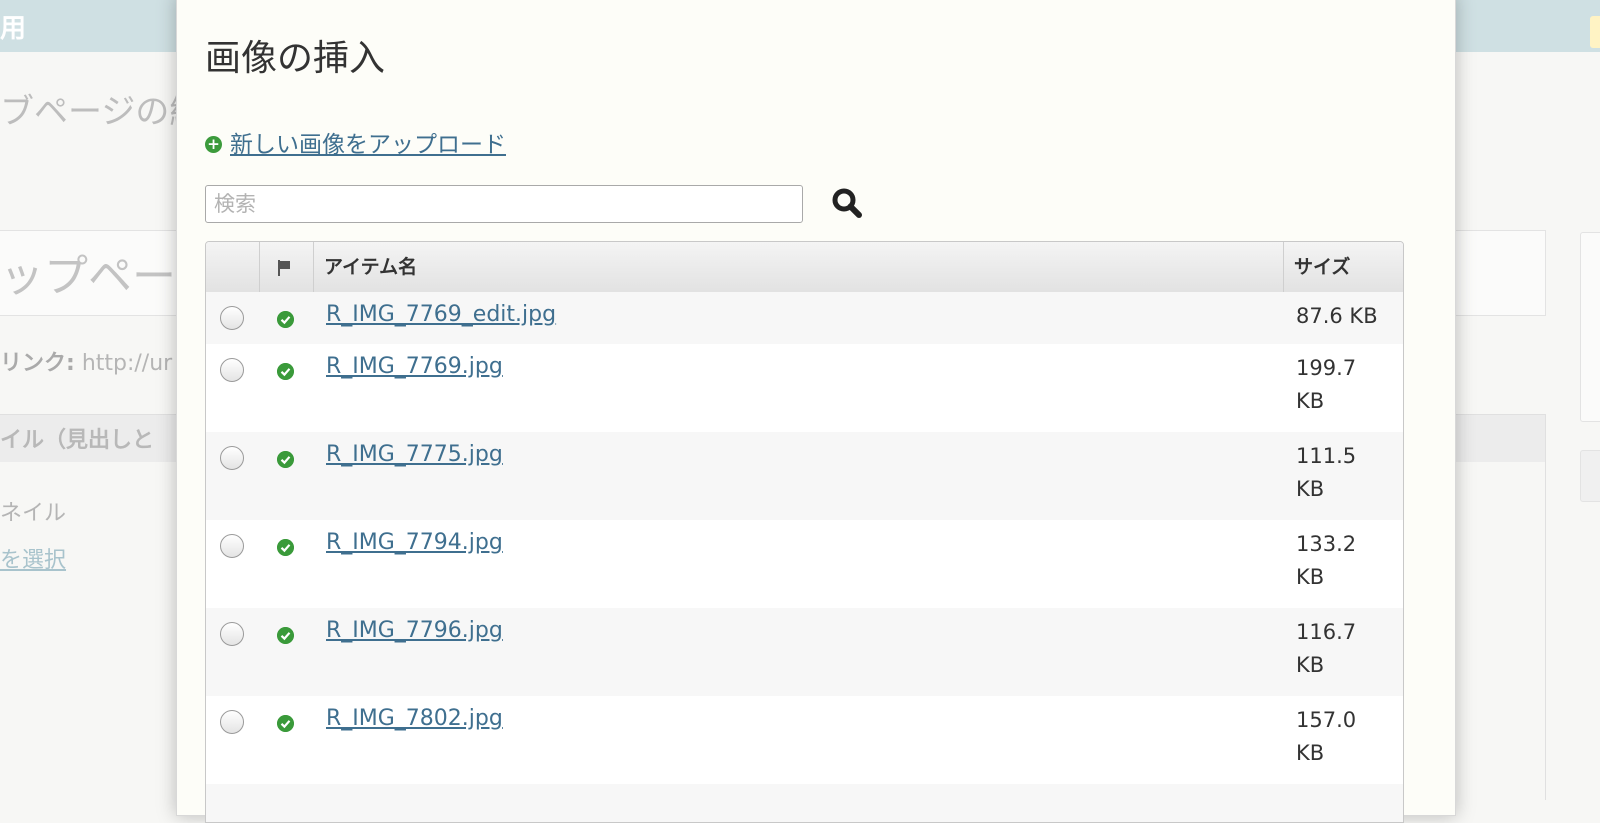  What do you see at coordinates (799, 267) in the screenshot?
I see `name-column-header: アイテム名` at bounding box center [799, 267].